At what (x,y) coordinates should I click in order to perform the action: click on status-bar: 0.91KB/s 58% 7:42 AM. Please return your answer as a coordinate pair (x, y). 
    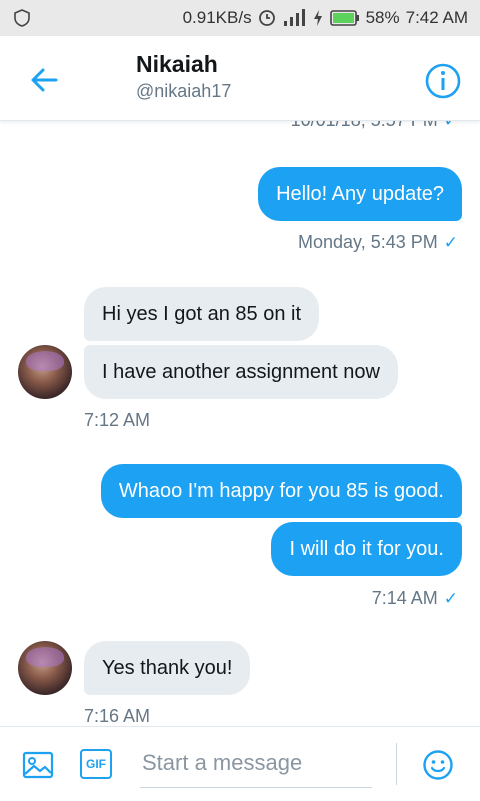
    Looking at the image, I should click on (240, 18).